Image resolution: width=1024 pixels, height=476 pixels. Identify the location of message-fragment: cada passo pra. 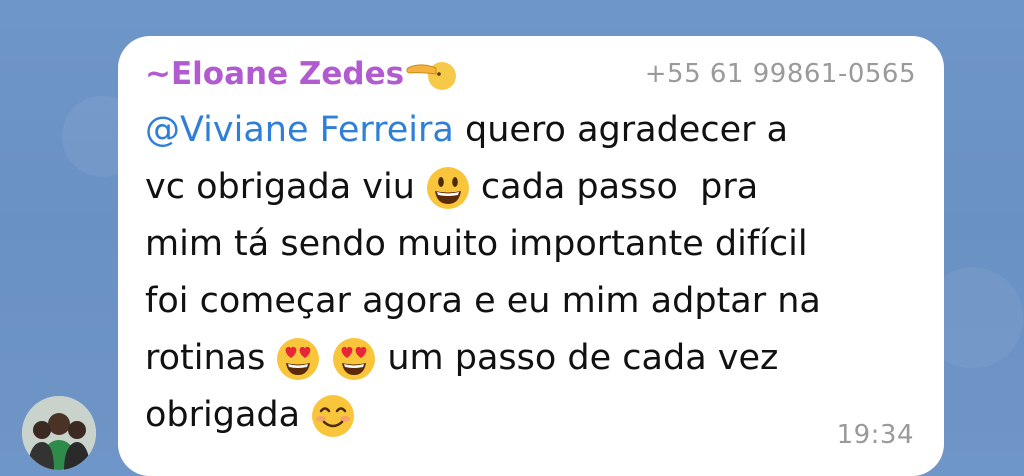
(619, 187).